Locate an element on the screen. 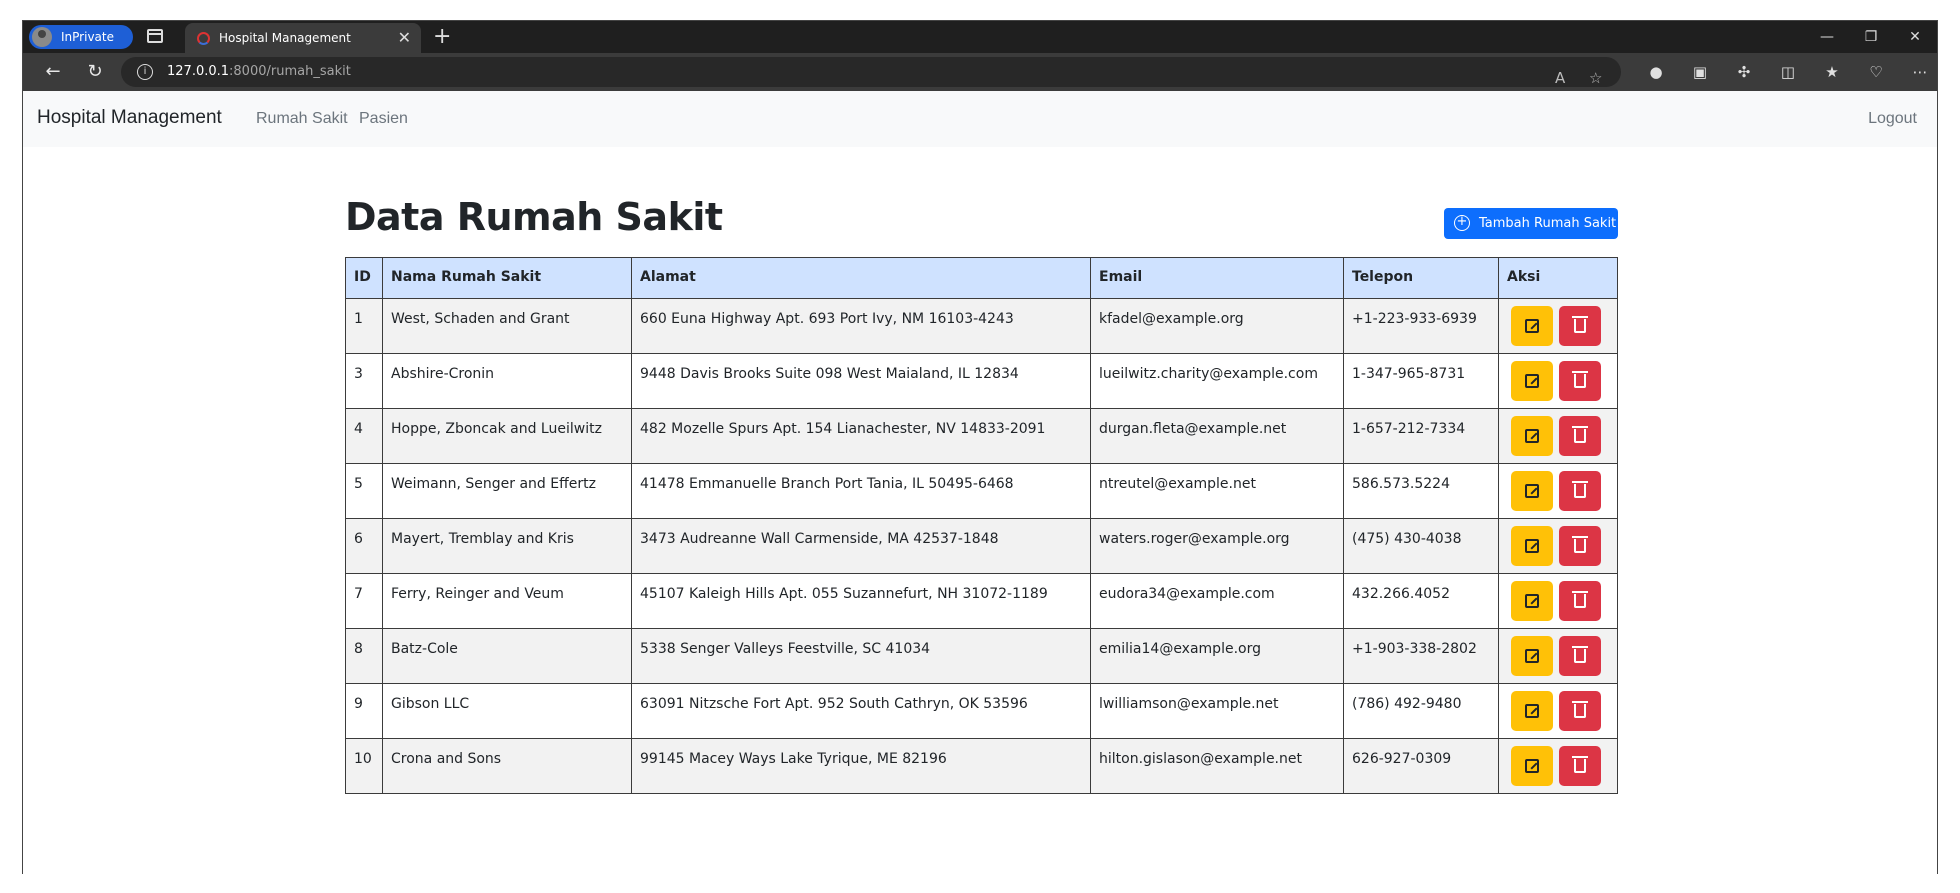 This screenshot has width=1960, height=893. cell-telepon: 432.266.4052 is located at coordinates (1421, 601).